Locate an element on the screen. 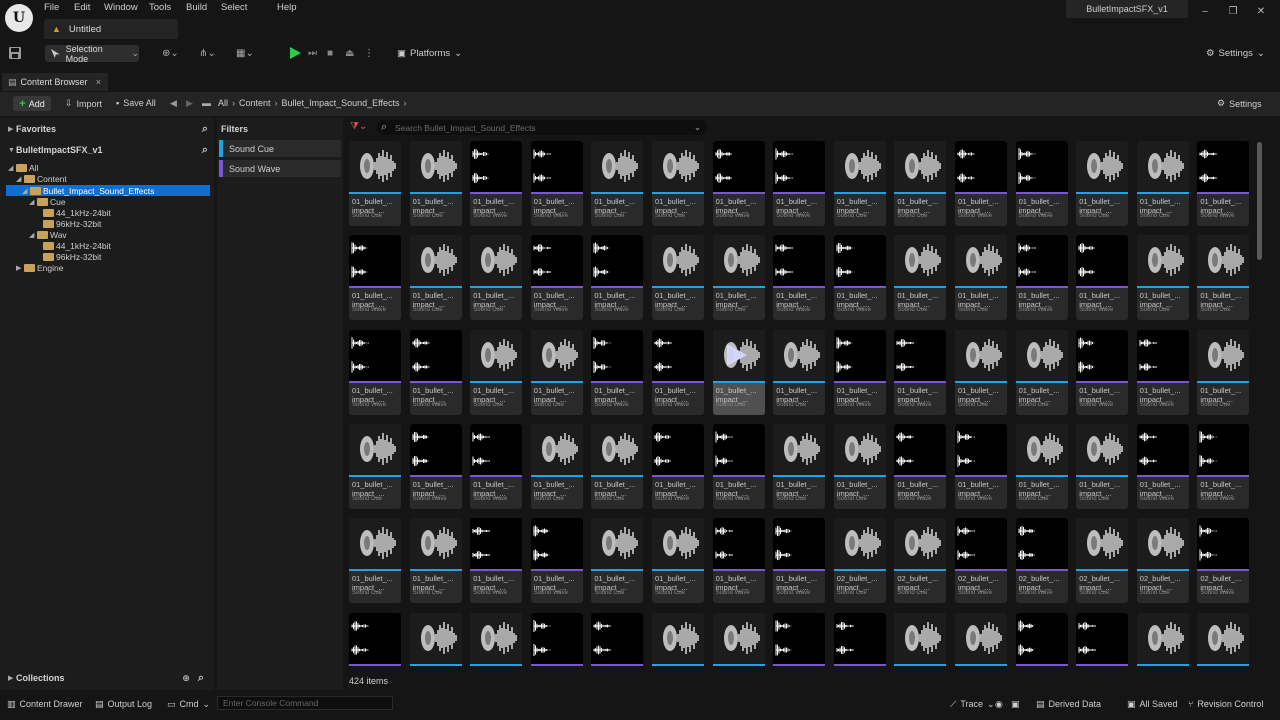 The height and width of the screenshot is (720, 1280). menu-window: Window is located at coordinates (121, 9).